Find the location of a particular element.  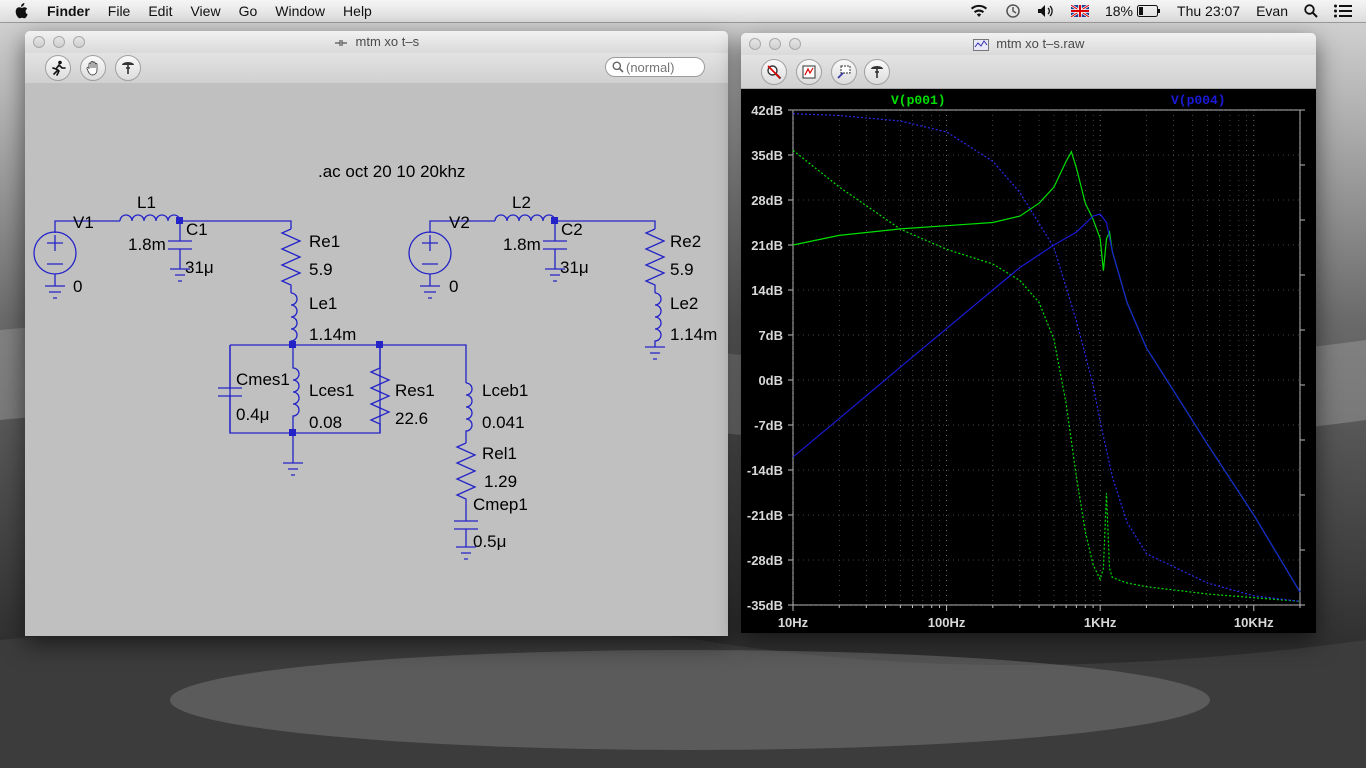

input-source-flag-icon is located at coordinates (1080, 11).